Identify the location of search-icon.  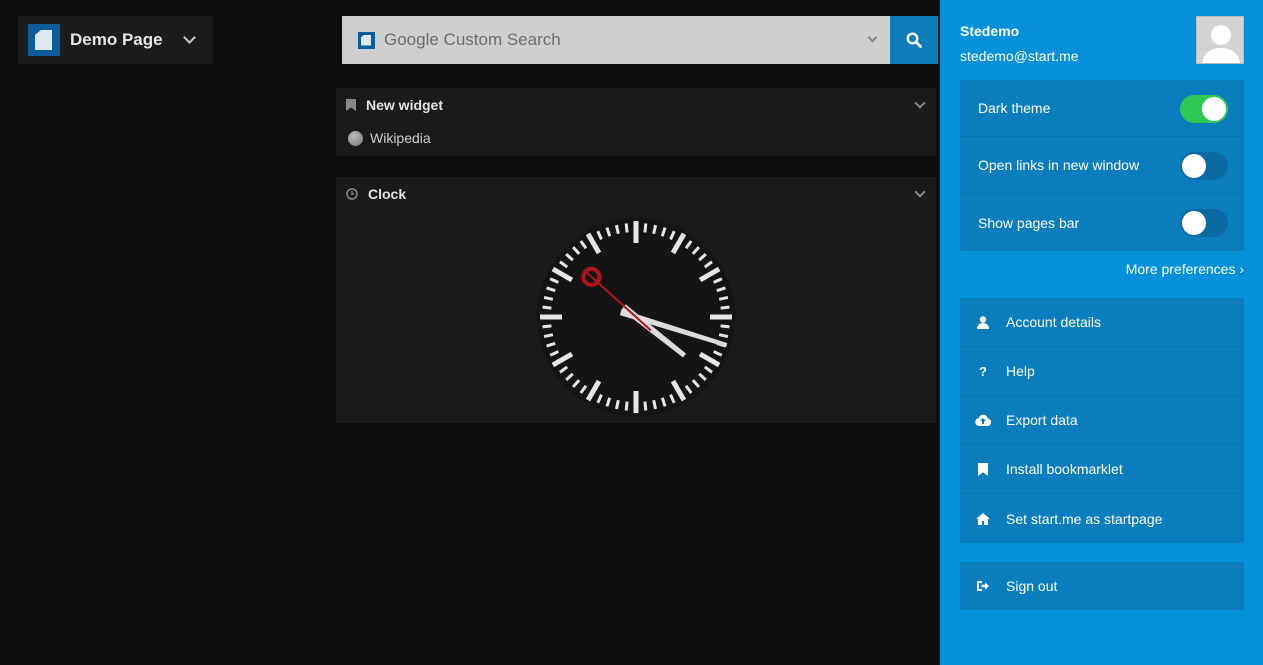
(914, 40).